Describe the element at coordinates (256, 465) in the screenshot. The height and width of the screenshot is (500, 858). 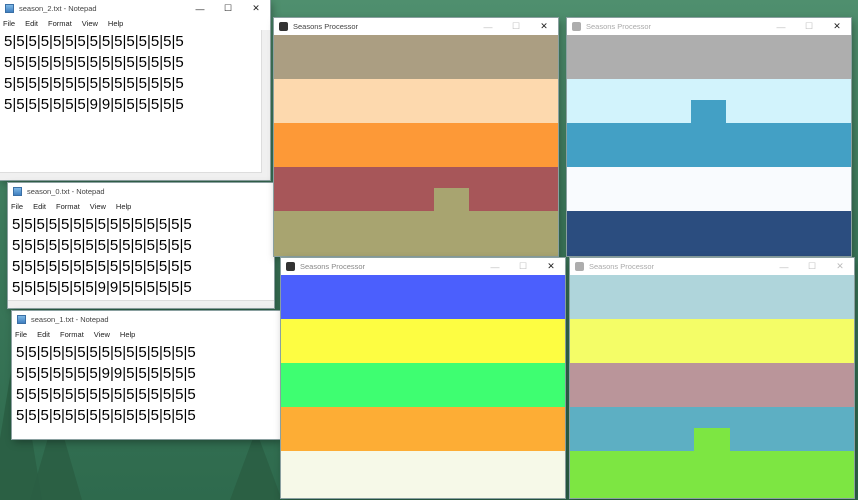
I see `tree-silhouette` at that location.